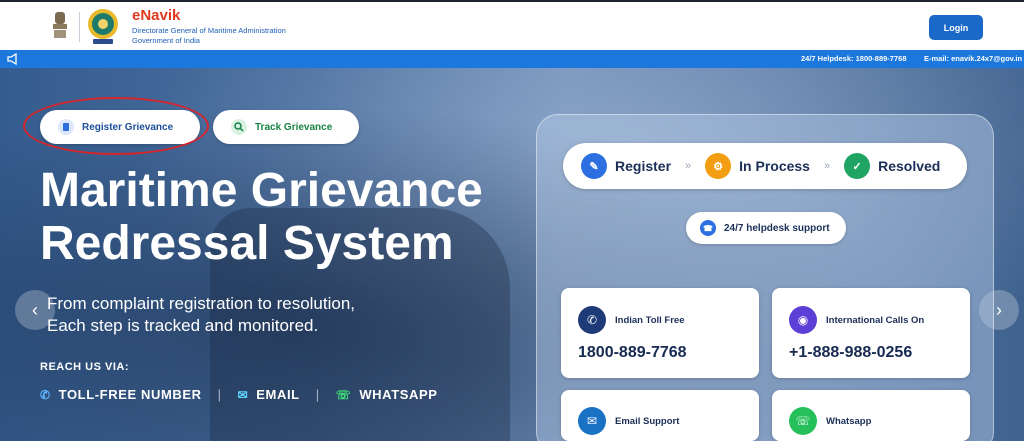  Describe the element at coordinates (857, 166) in the screenshot. I see `resolved-icon: ✓` at that location.